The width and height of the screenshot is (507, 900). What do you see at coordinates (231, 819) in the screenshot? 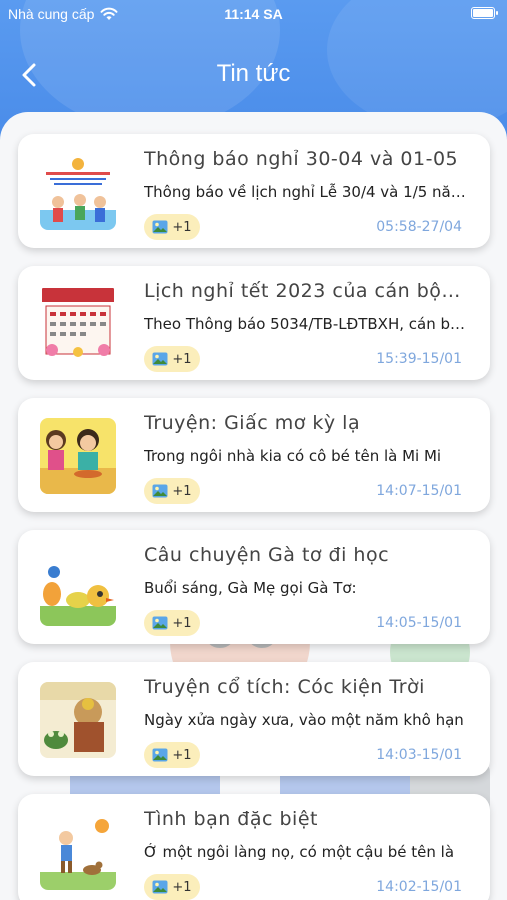
I see `news-title: Tình bạn đặc biệt` at bounding box center [231, 819].